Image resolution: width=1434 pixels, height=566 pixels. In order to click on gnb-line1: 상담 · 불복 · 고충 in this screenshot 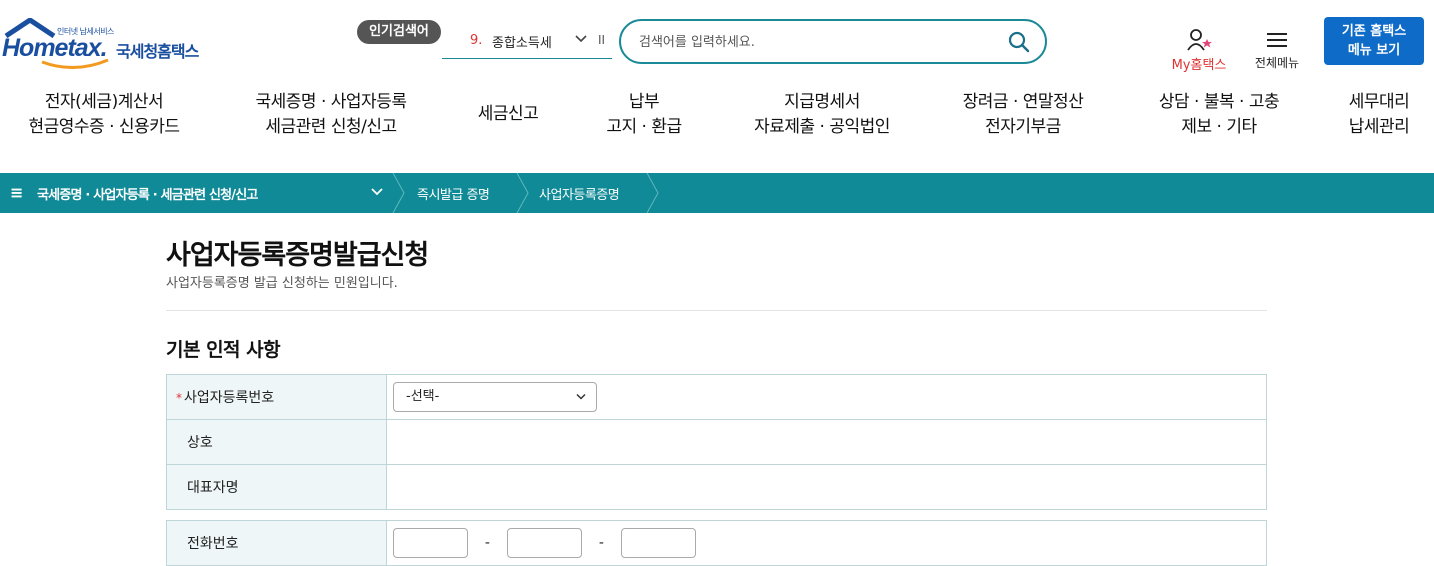, I will do `click(1219, 102)`.